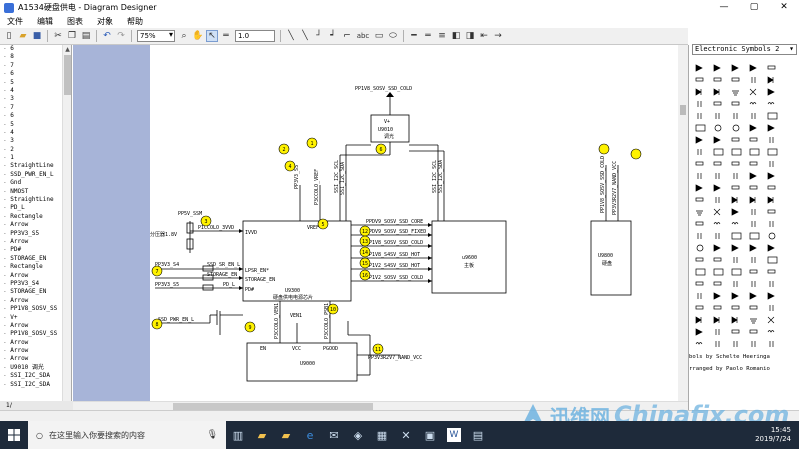  What do you see at coordinates (478, 435) in the screenshot?
I see `app5-icon: ▤` at bounding box center [478, 435].